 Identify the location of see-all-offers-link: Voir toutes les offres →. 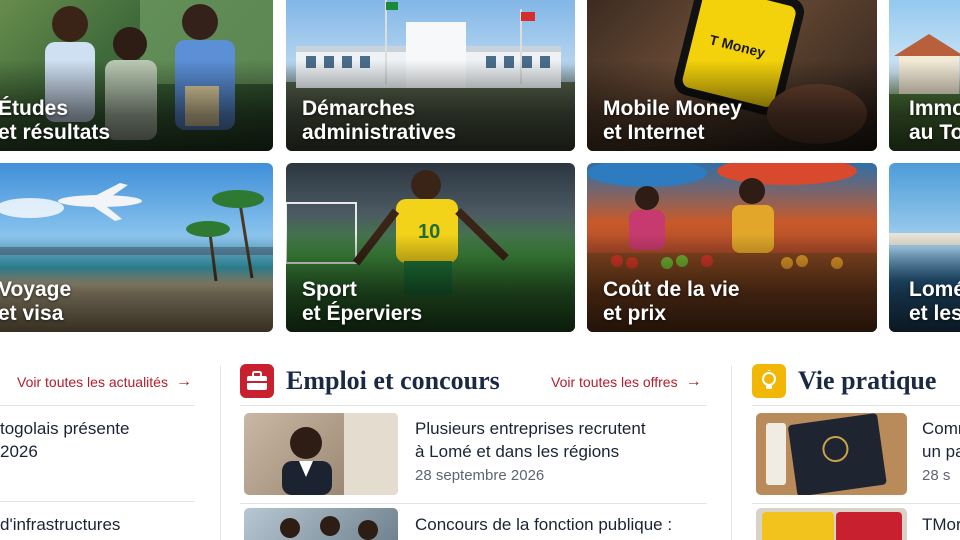
(626, 382).